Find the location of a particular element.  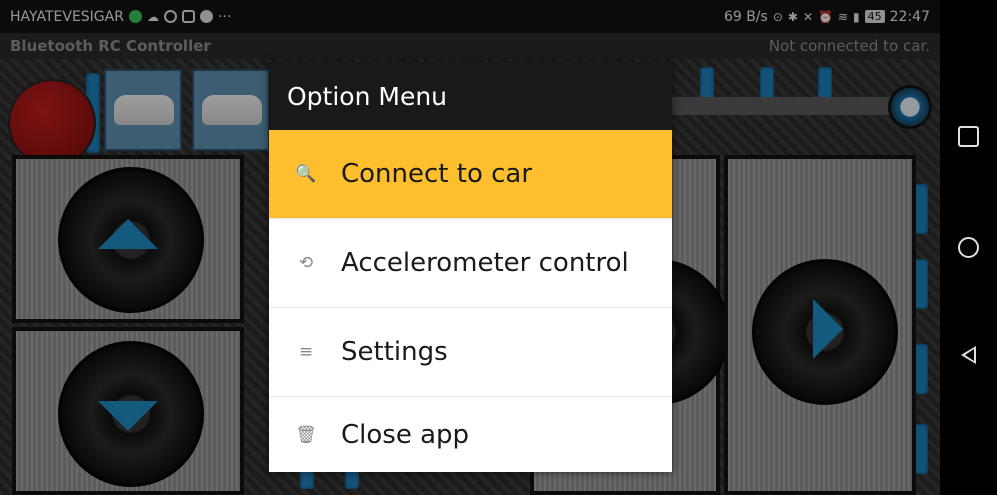

menu-item-accelerometer: ⟲ Accelerometer control is located at coordinates (470, 263).